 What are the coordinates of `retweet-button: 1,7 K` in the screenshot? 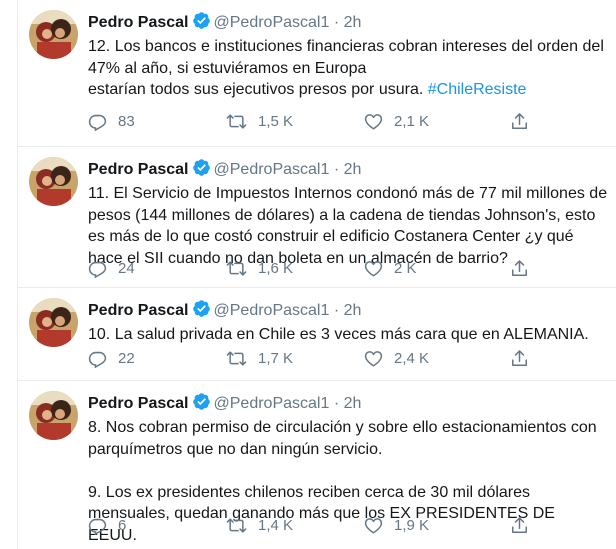 It's located at (259, 358).